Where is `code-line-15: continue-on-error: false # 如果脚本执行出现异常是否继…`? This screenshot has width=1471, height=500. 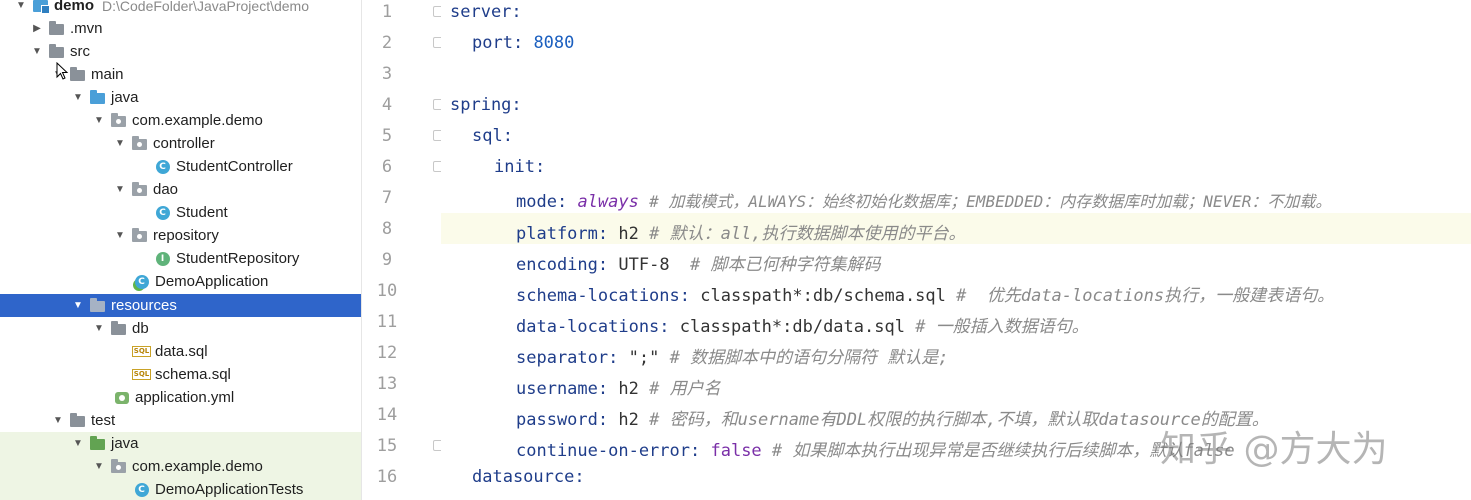 code-line-15: continue-on-error: false # 如果脚本执行出现异常是否继… is located at coordinates (842, 448).